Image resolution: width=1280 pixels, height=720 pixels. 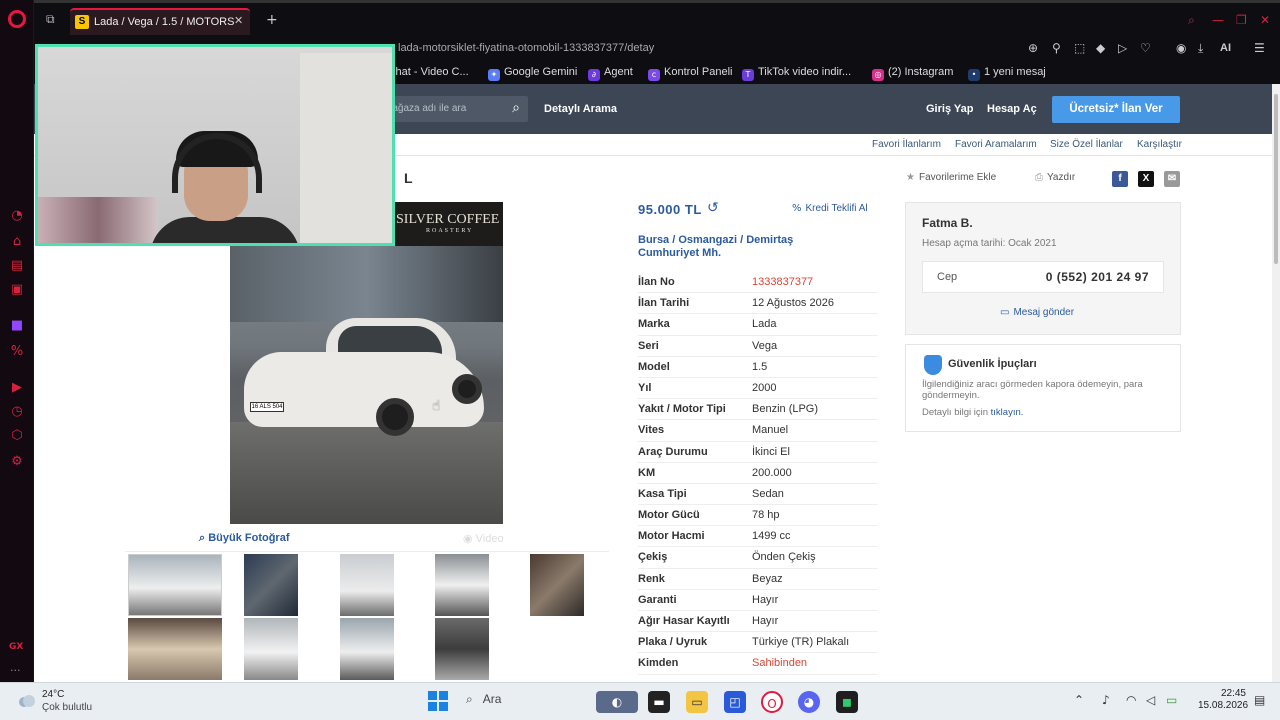 I want to click on seller-name: Fatma B., so click(x=947, y=223).